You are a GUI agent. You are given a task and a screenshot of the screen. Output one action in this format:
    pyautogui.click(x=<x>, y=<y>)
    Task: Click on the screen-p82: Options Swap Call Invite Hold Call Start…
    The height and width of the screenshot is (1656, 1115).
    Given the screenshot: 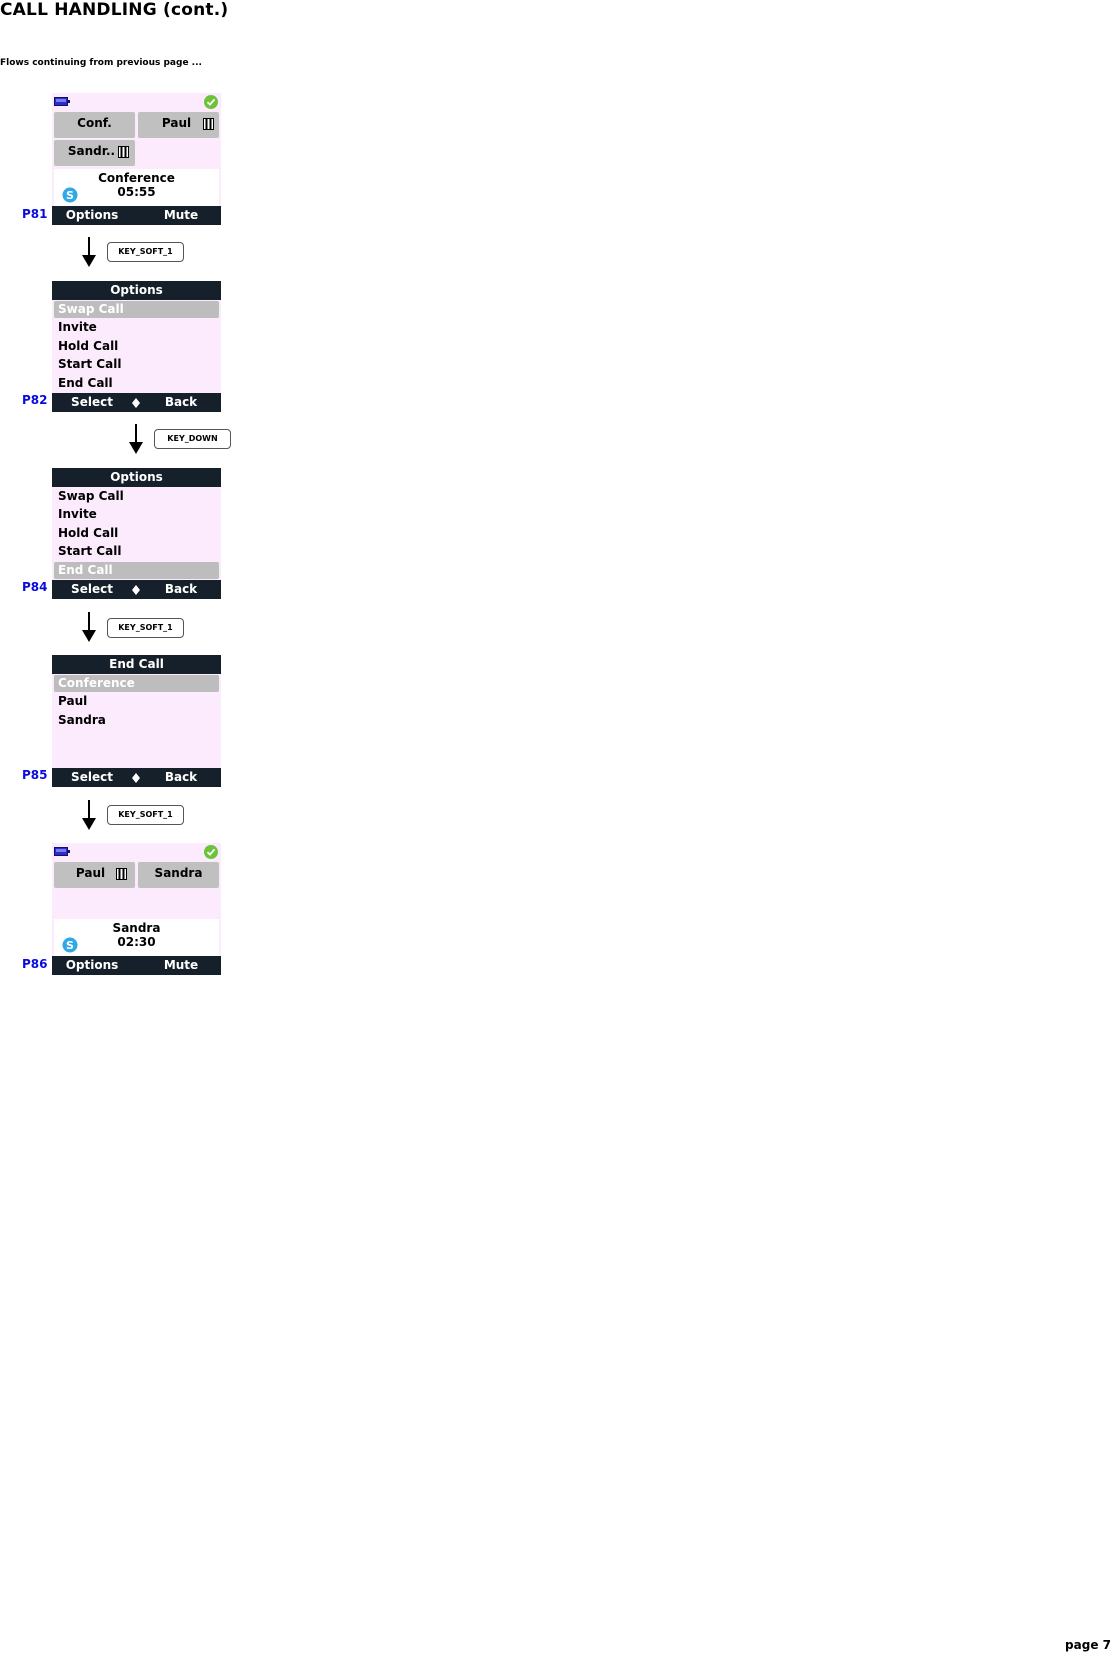 What is the action you would take?
    pyautogui.click(x=136, y=346)
    